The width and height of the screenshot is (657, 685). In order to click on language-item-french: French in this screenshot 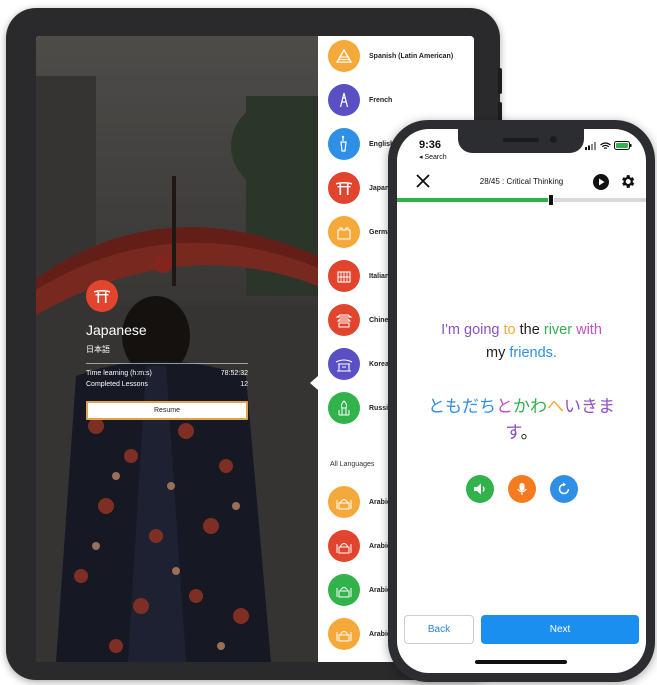, I will do `click(360, 100)`.